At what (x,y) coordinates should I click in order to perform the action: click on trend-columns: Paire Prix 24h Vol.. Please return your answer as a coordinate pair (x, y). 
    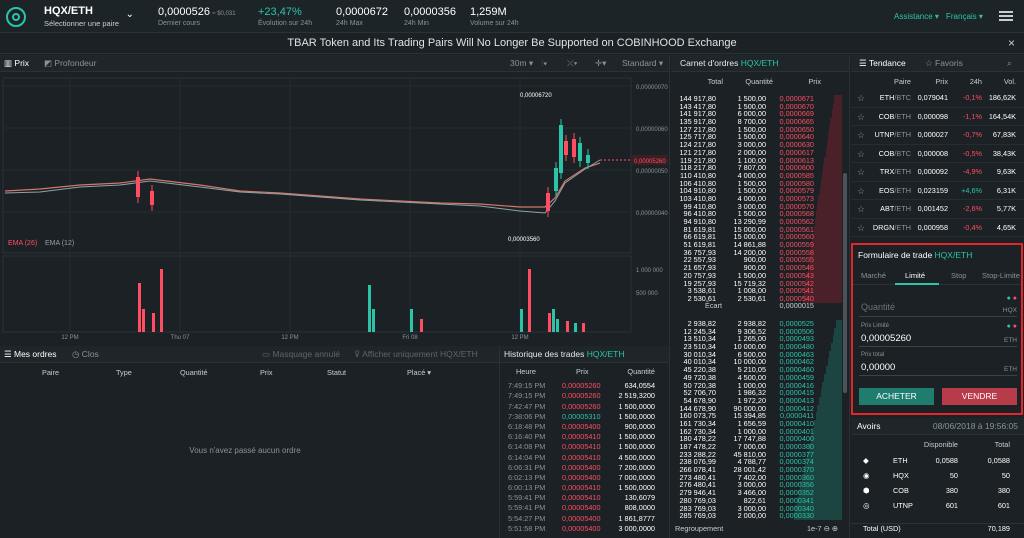
    Looking at the image, I should click on (954, 81).